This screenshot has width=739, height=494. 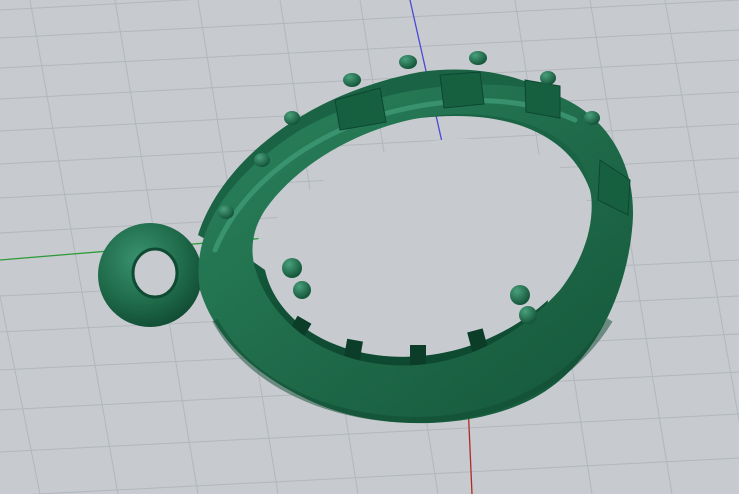 I want to click on bail-loop, so click(x=150, y=275).